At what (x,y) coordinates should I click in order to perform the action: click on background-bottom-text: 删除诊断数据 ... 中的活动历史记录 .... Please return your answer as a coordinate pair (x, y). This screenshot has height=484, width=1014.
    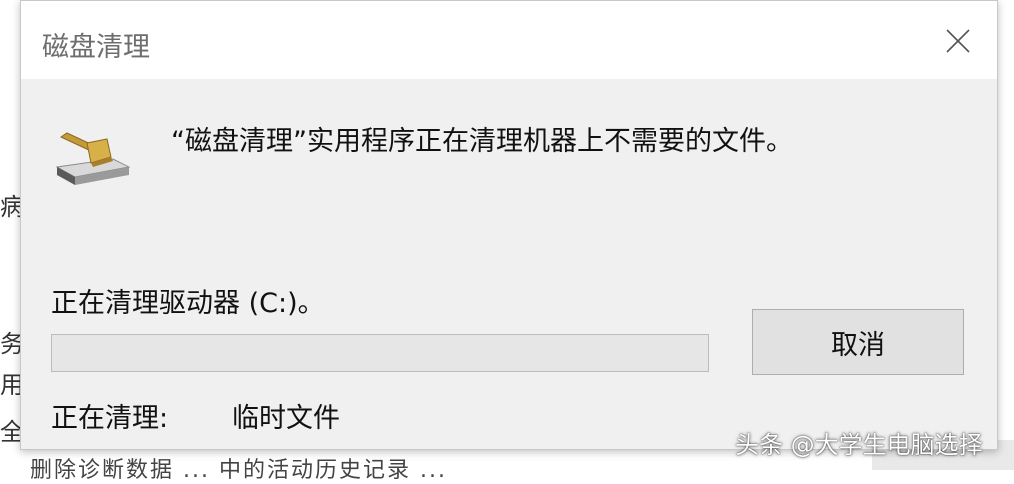
    Looking at the image, I should click on (238, 470).